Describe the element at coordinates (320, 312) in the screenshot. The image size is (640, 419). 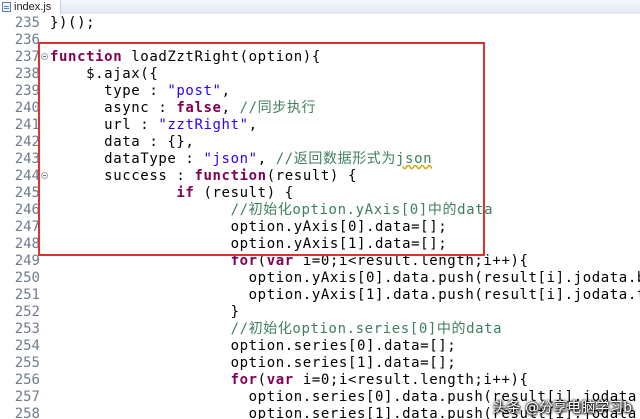
I see `code-line: 252 }` at that location.